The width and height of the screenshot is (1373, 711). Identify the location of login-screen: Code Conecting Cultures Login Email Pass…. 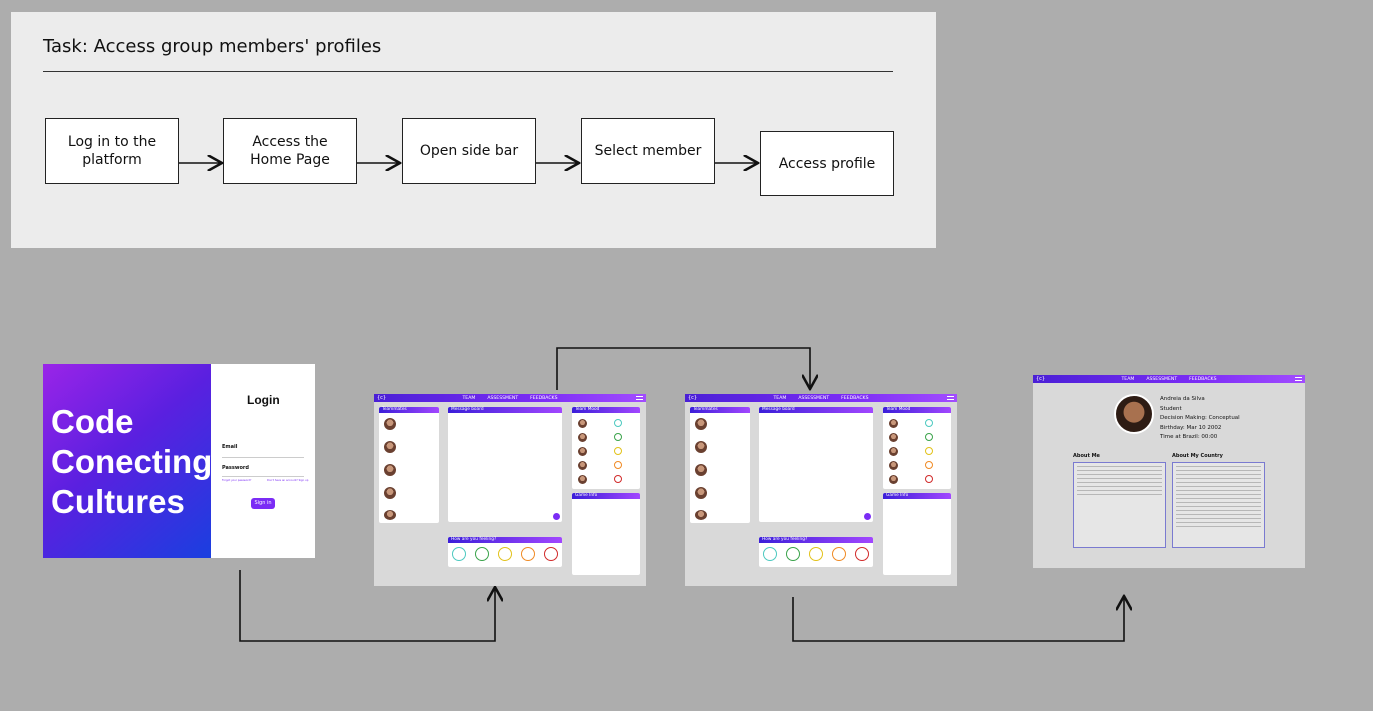
(179, 461).